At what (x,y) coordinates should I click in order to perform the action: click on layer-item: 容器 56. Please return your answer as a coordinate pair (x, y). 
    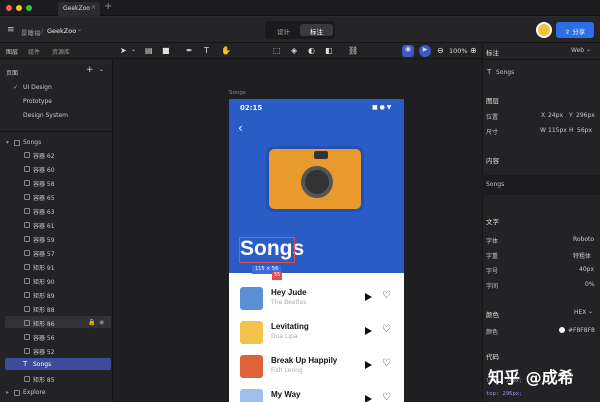
    Looking at the image, I should click on (44, 337).